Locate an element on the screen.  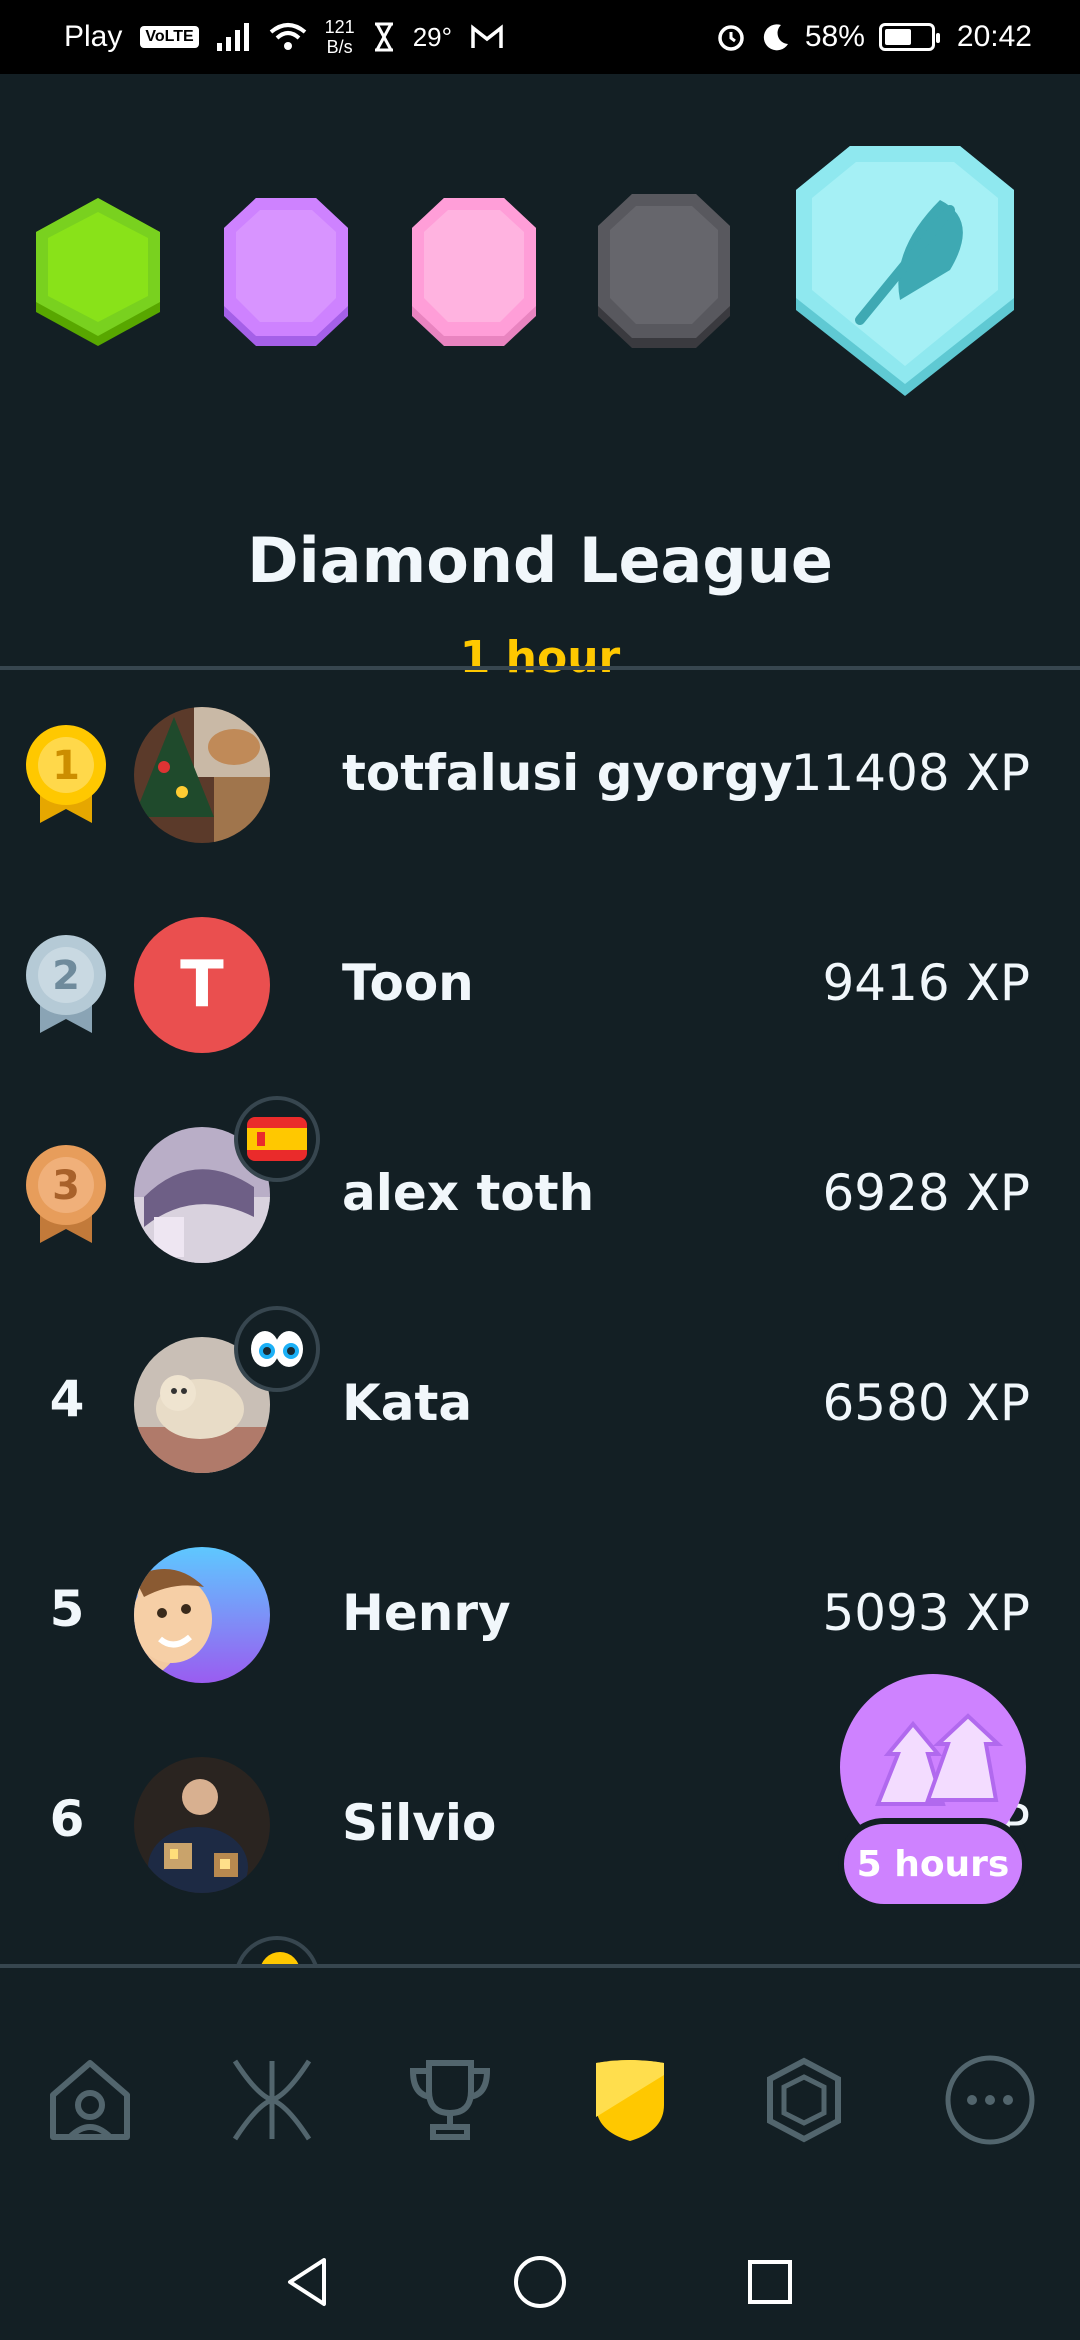
leagues-tab is located at coordinates (630, 2100).